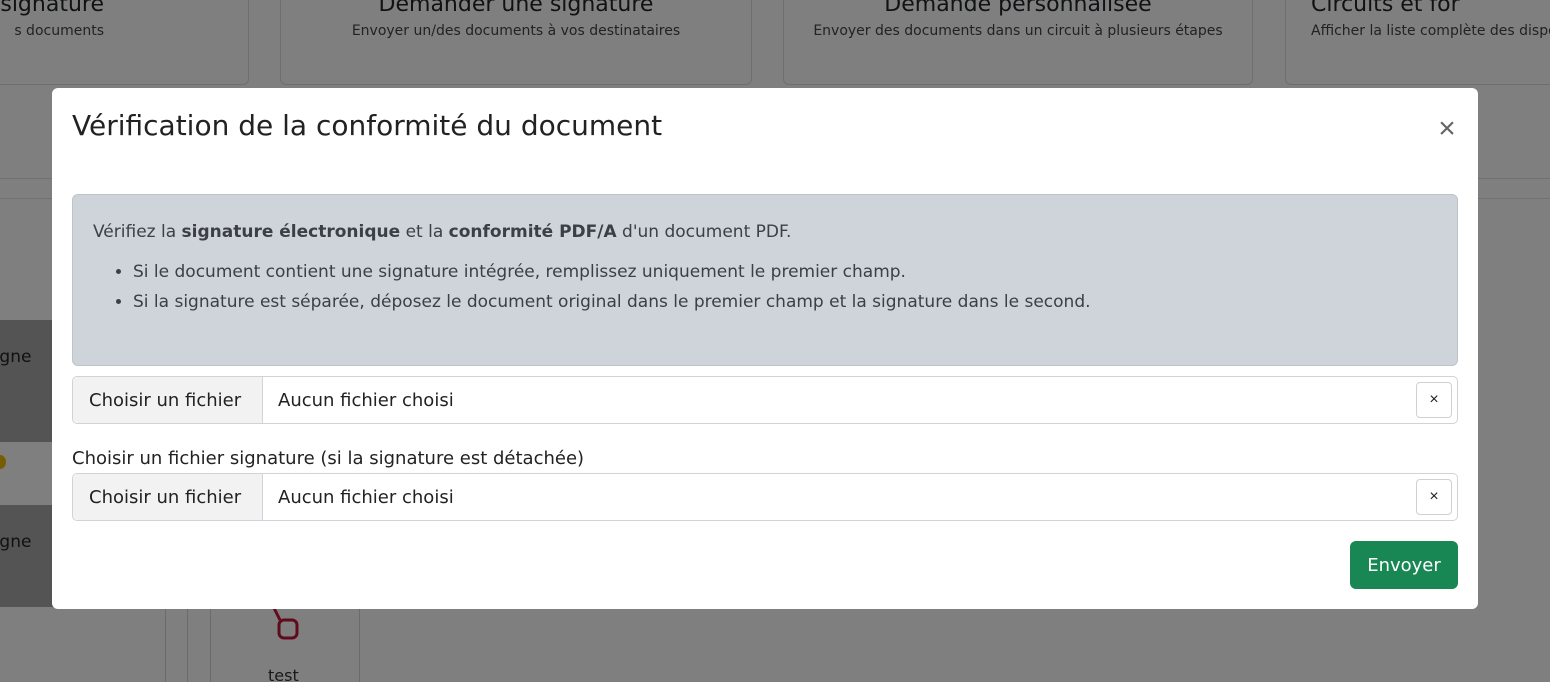 The image size is (1550, 682). What do you see at coordinates (137, 232) in the screenshot?
I see `alert-text: Vérifiez la` at bounding box center [137, 232].